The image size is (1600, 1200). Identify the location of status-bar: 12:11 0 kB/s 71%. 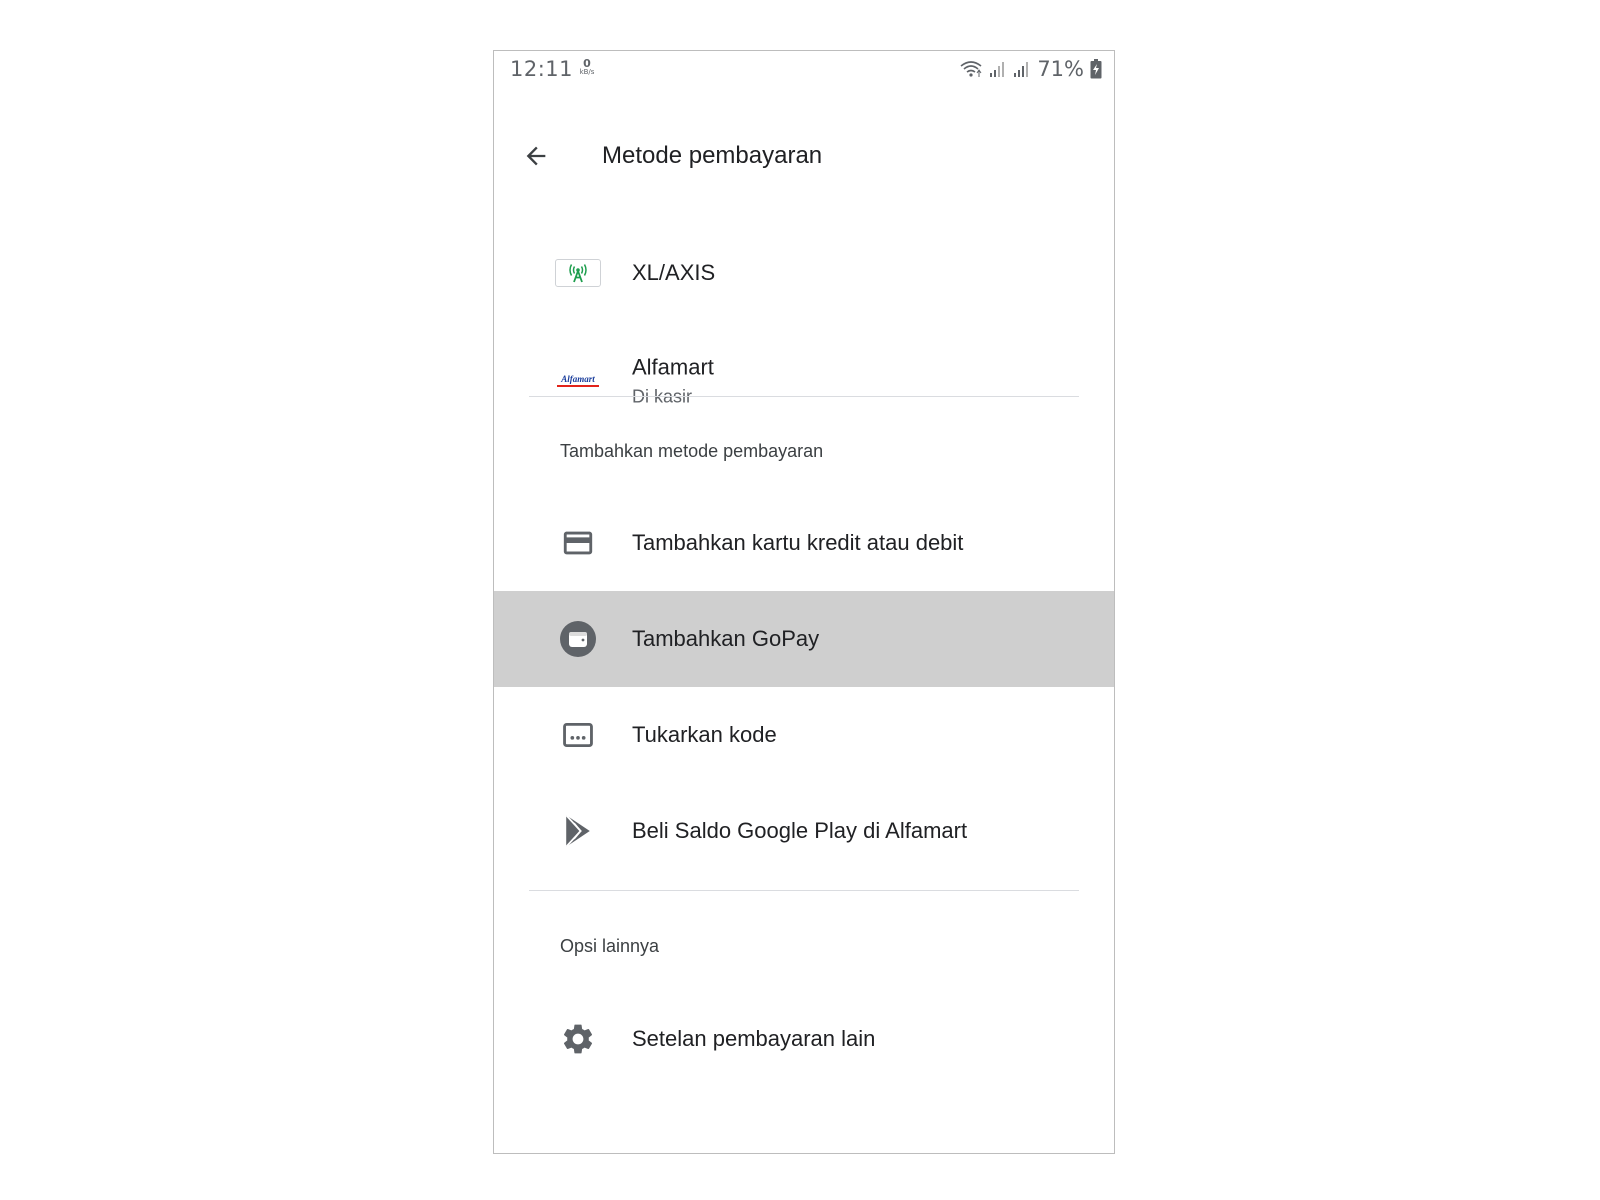
(804, 69).